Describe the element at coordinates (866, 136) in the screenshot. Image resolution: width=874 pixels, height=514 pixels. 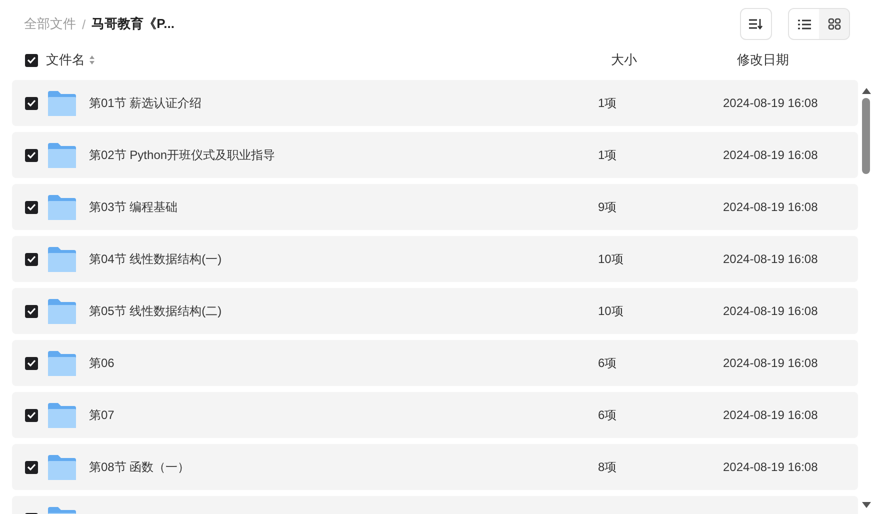
I see `scrollbar-thumb` at that location.